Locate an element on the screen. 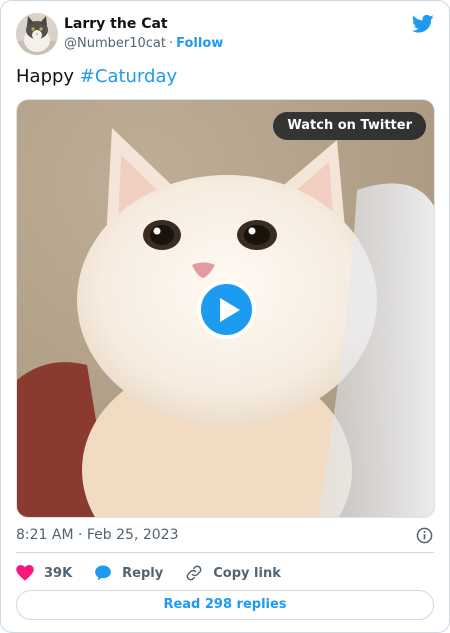  tweet-timestamp: 8:21 AM · Feb 25, 2023 is located at coordinates (97, 535).